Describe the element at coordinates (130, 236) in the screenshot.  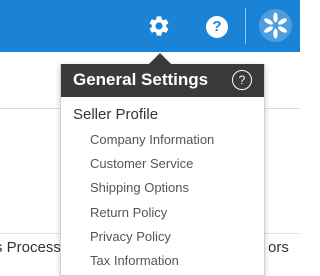
I see `menu-item-privacy-policy: Privacy Policy` at that location.